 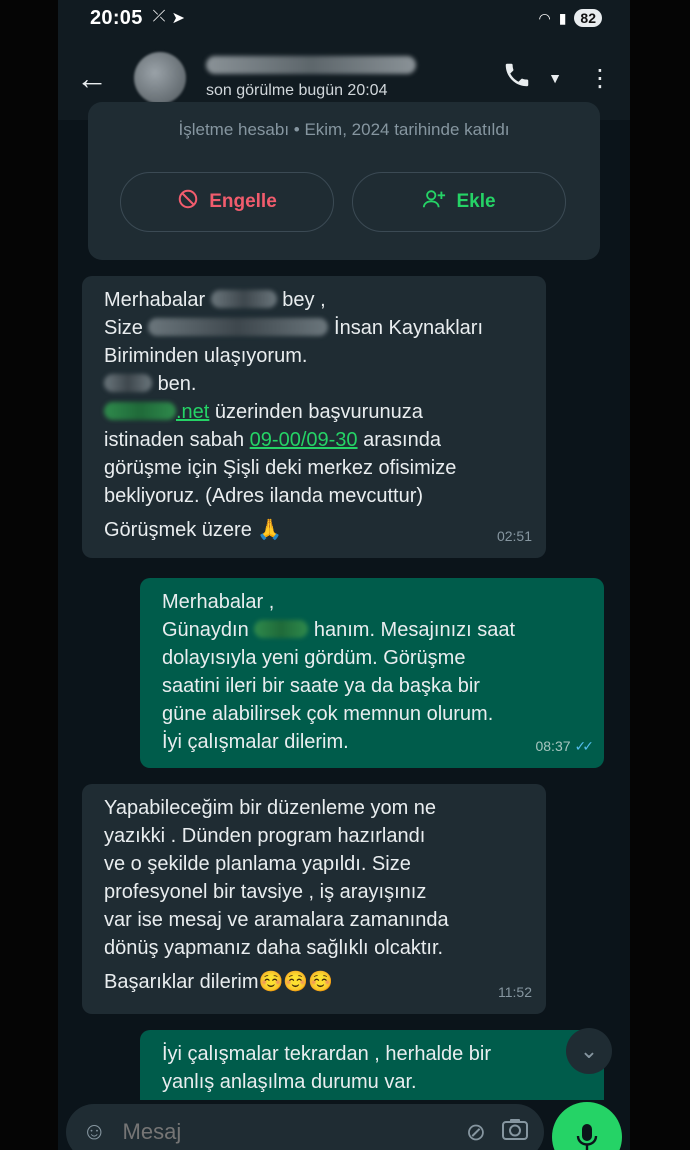 I want to click on message-time: 08:37, so click(x=553, y=746).